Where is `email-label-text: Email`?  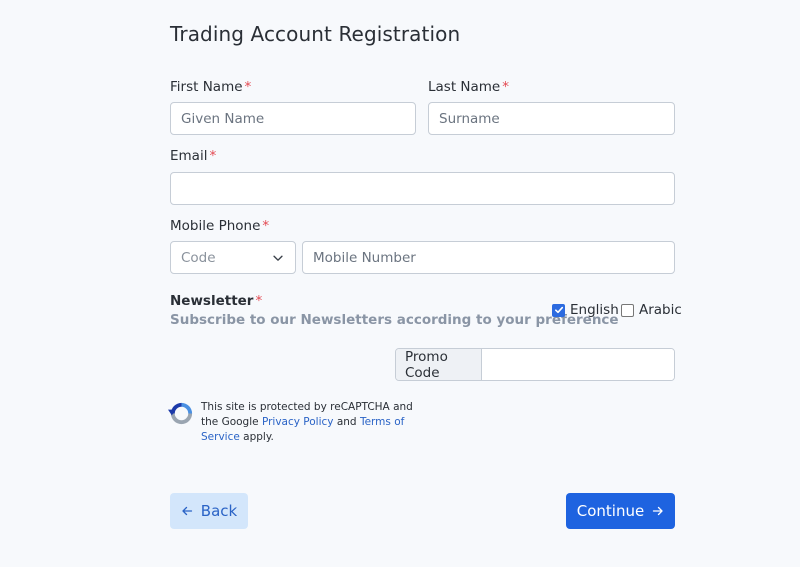 email-label-text: Email is located at coordinates (189, 156).